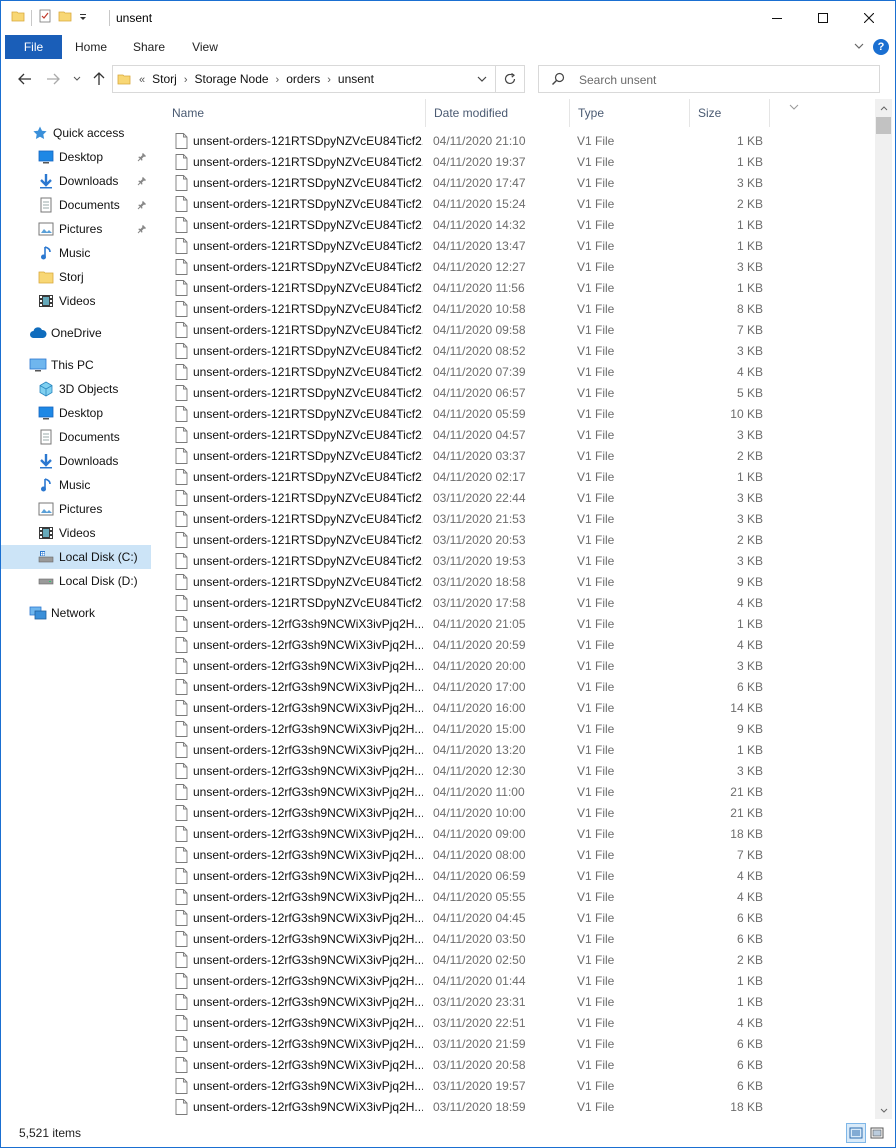 The width and height of the screenshot is (896, 1148). Describe the element at coordinates (881, 47) in the screenshot. I see `help-button: ?` at that location.